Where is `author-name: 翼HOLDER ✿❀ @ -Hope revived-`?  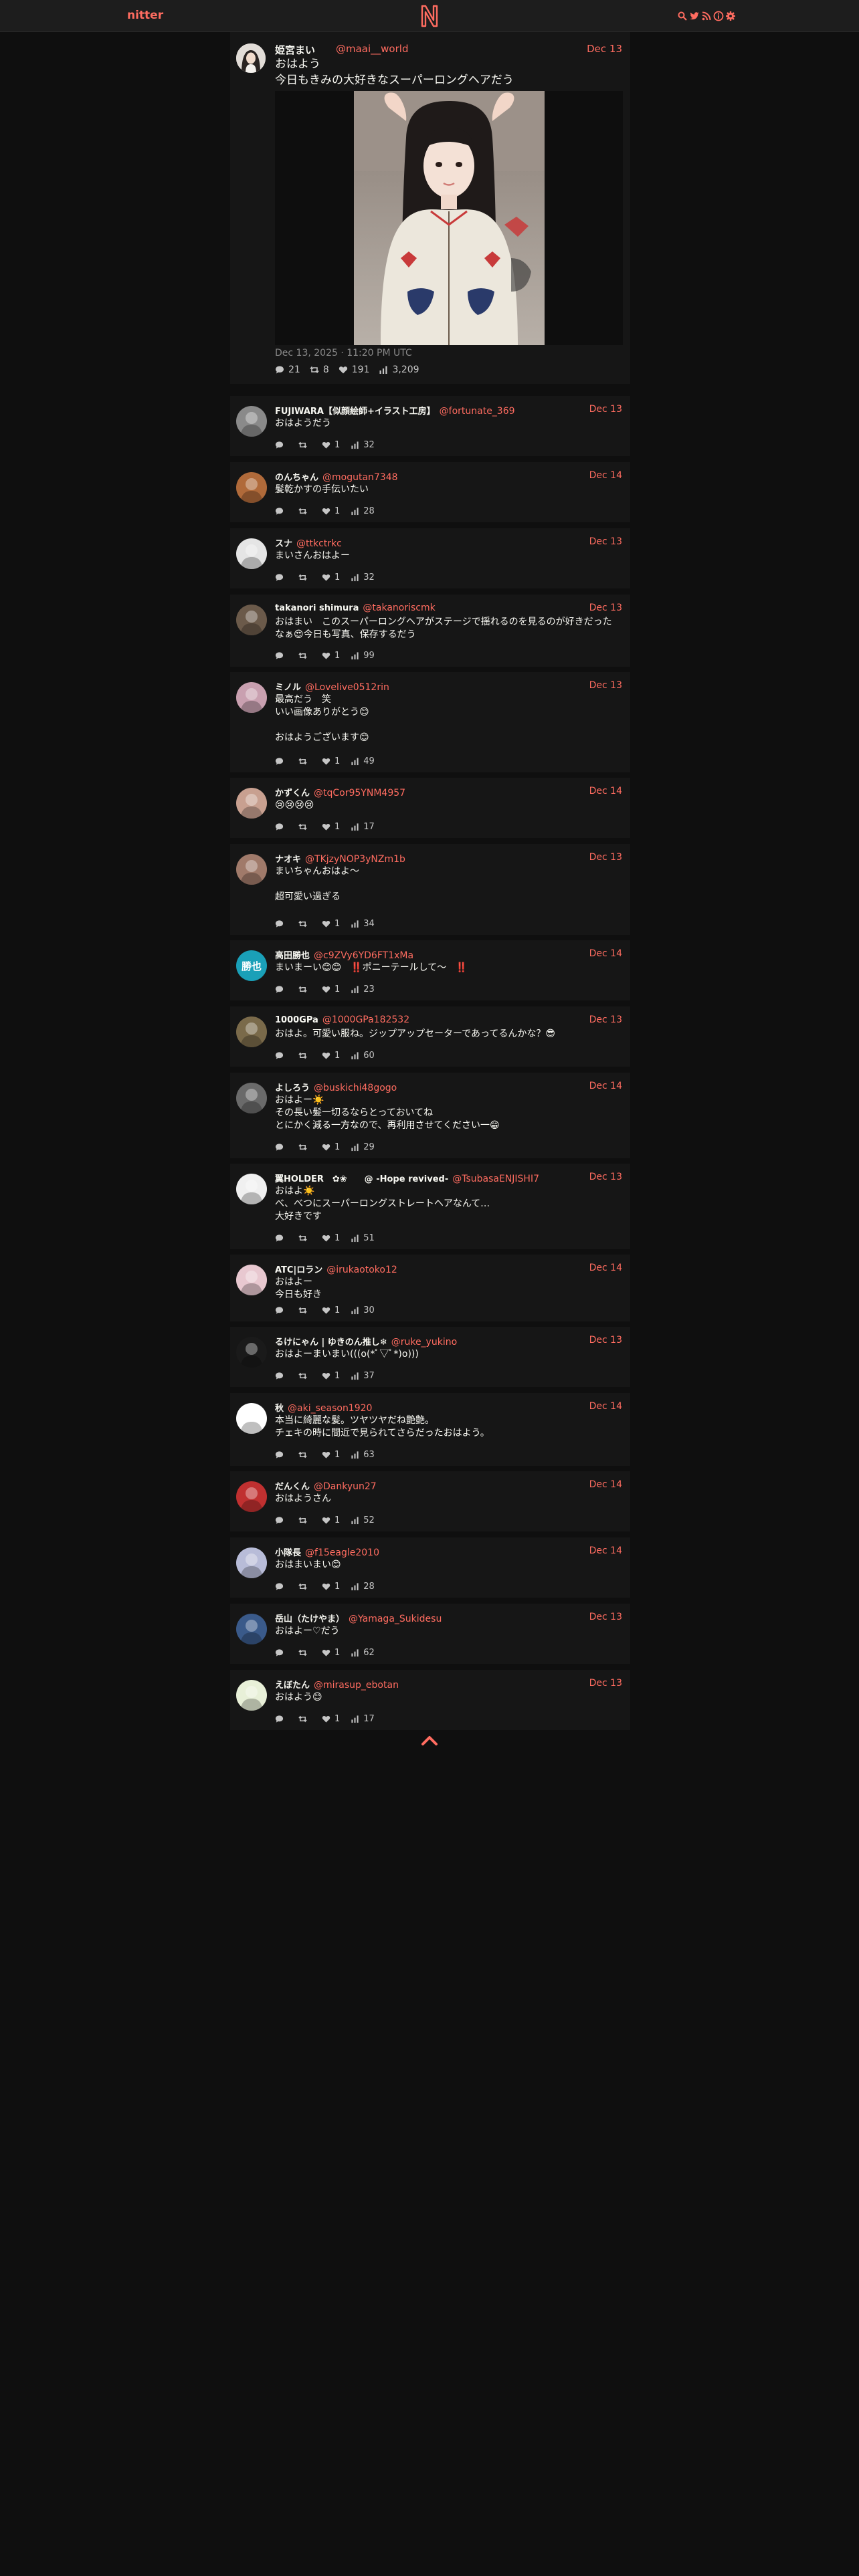
author-name: 翼HOLDER ✿❀ @ -Hope revived- is located at coordinates (361, 1179).